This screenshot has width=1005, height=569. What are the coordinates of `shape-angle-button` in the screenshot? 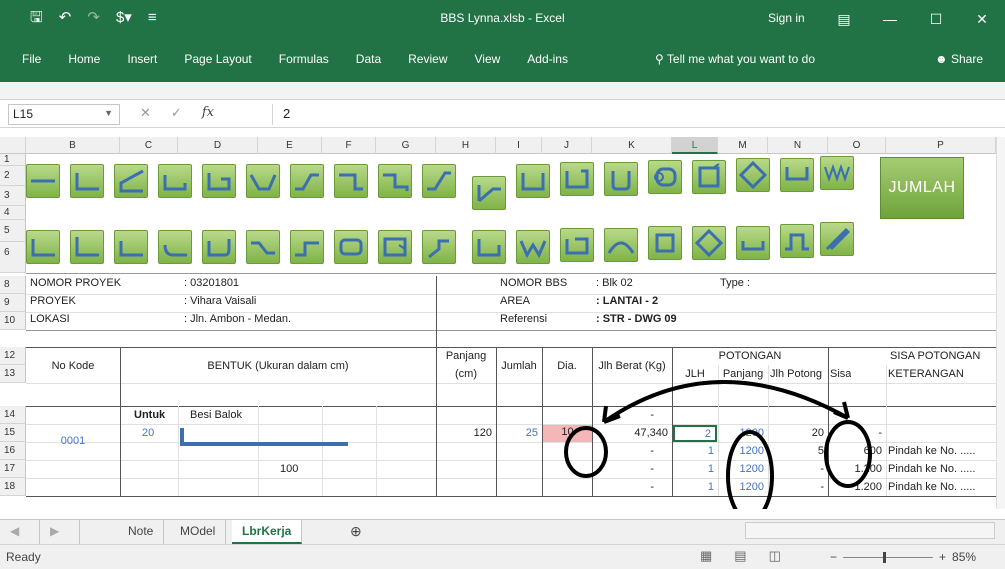 It's located at (131, 181).